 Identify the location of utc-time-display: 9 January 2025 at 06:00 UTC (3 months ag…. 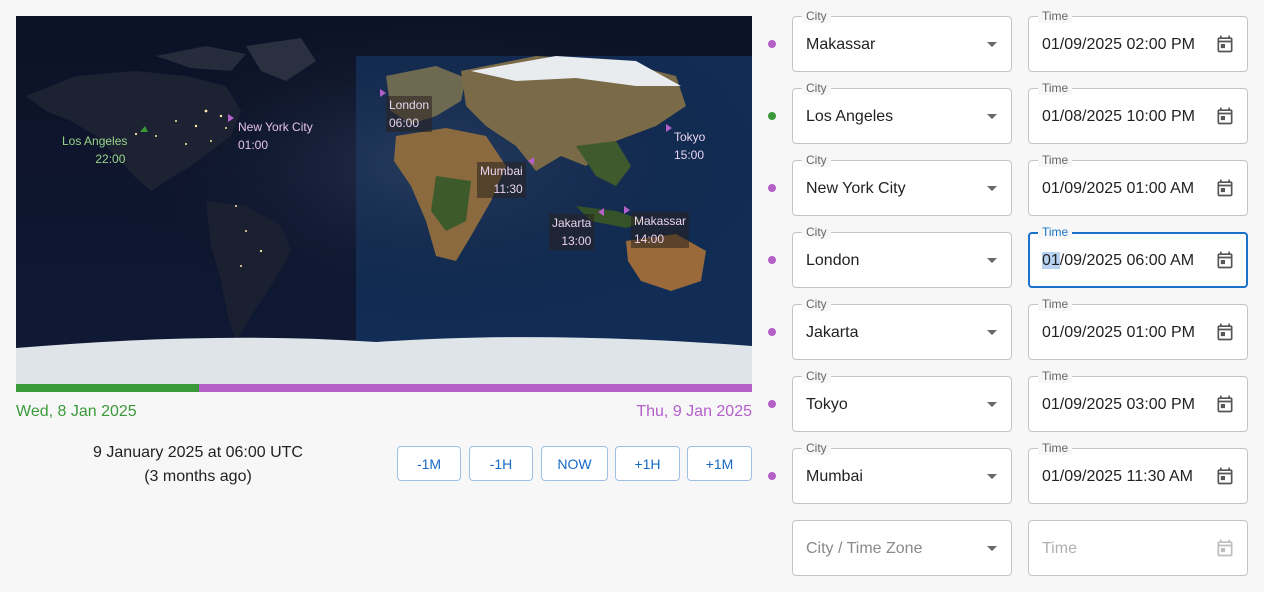
(198, 465).